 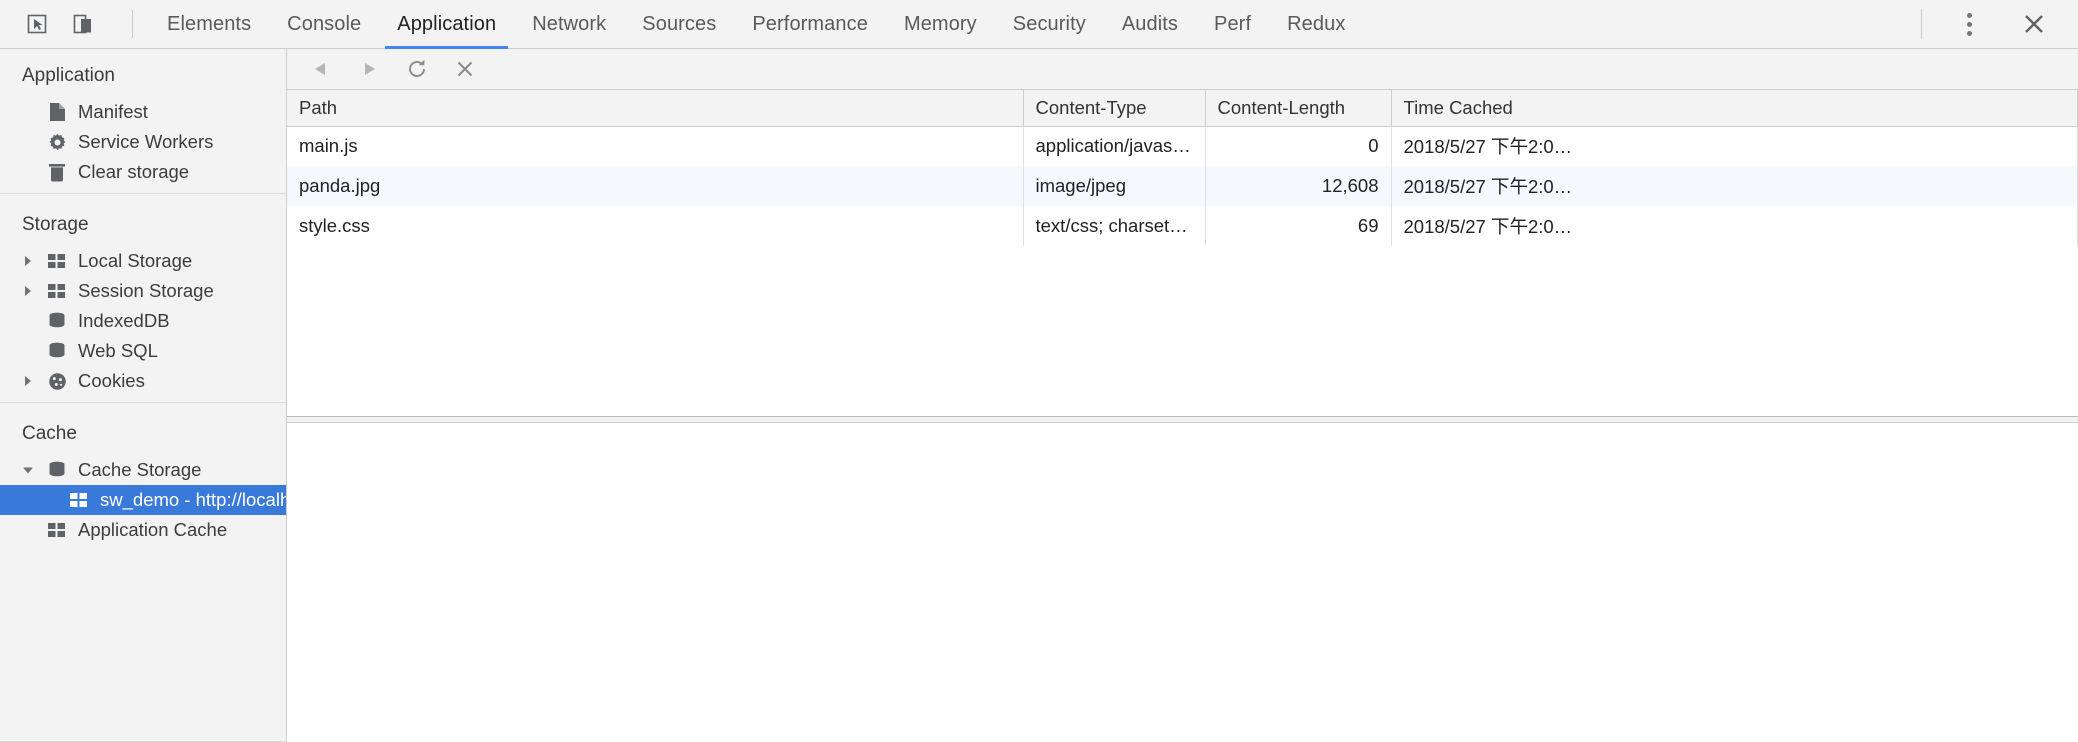 I want to click on topbar-right-controls, so click(x=1999, y=24).